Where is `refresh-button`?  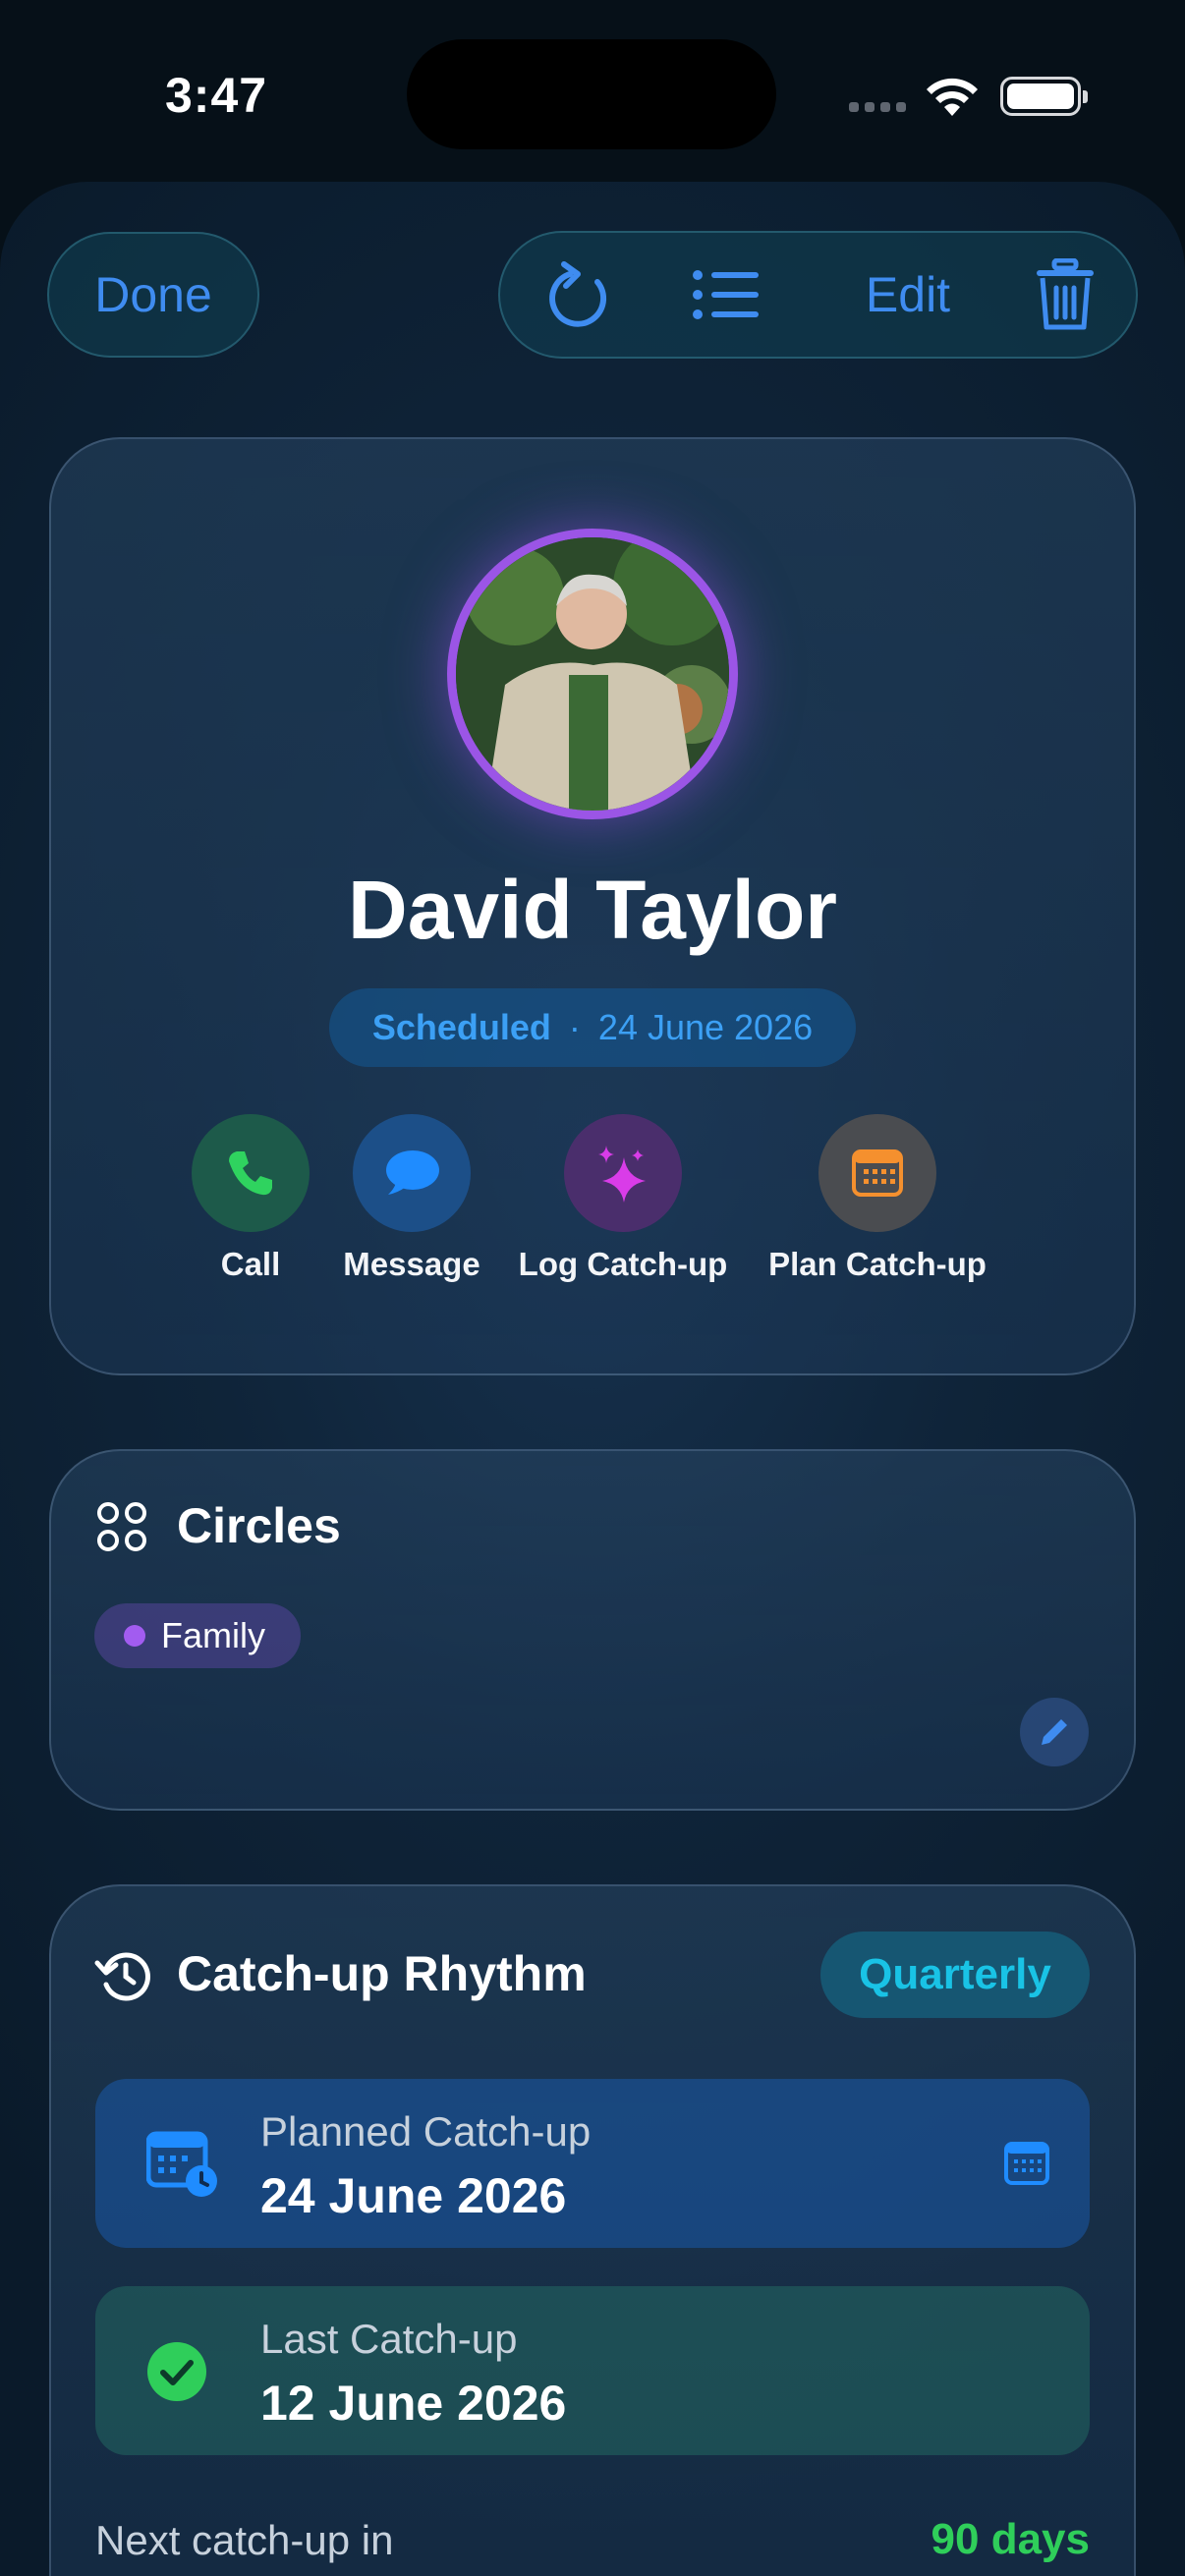 refresh-button is located at coordinates (580, 295).